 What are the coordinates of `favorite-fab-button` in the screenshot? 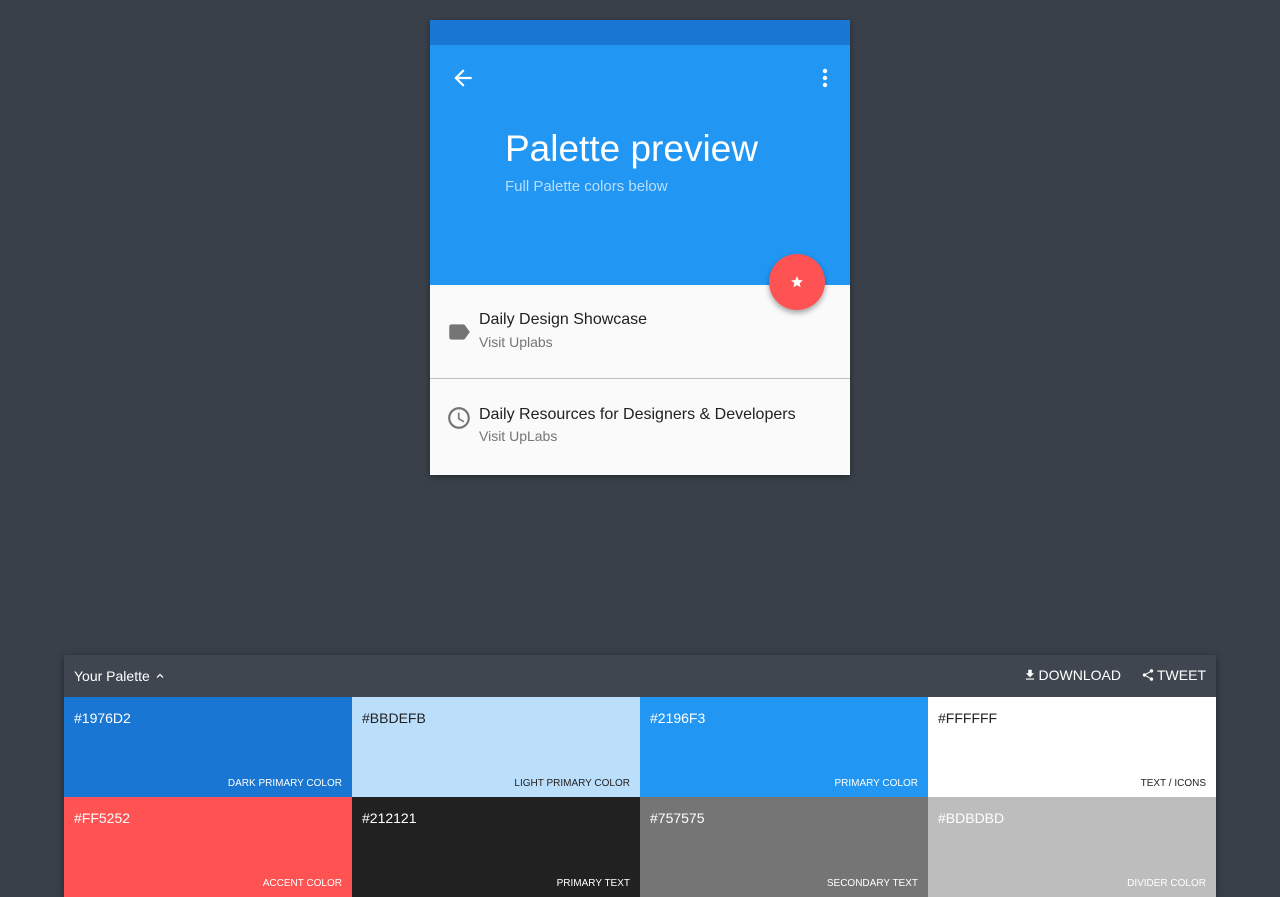 It's located at (797, 282).